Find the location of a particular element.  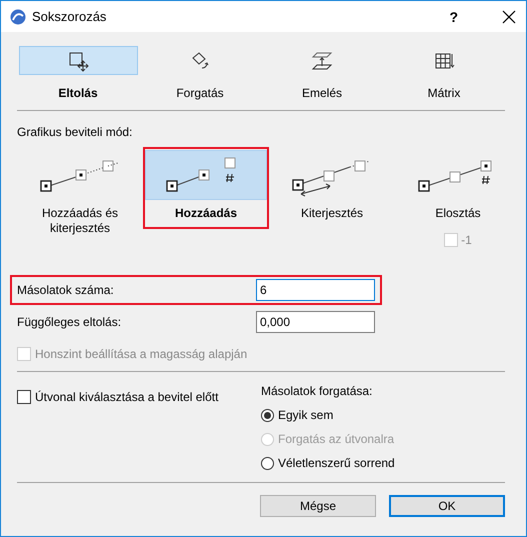

radio-label: Véletlenszerű sorrend is located at coordinates (336, 463).